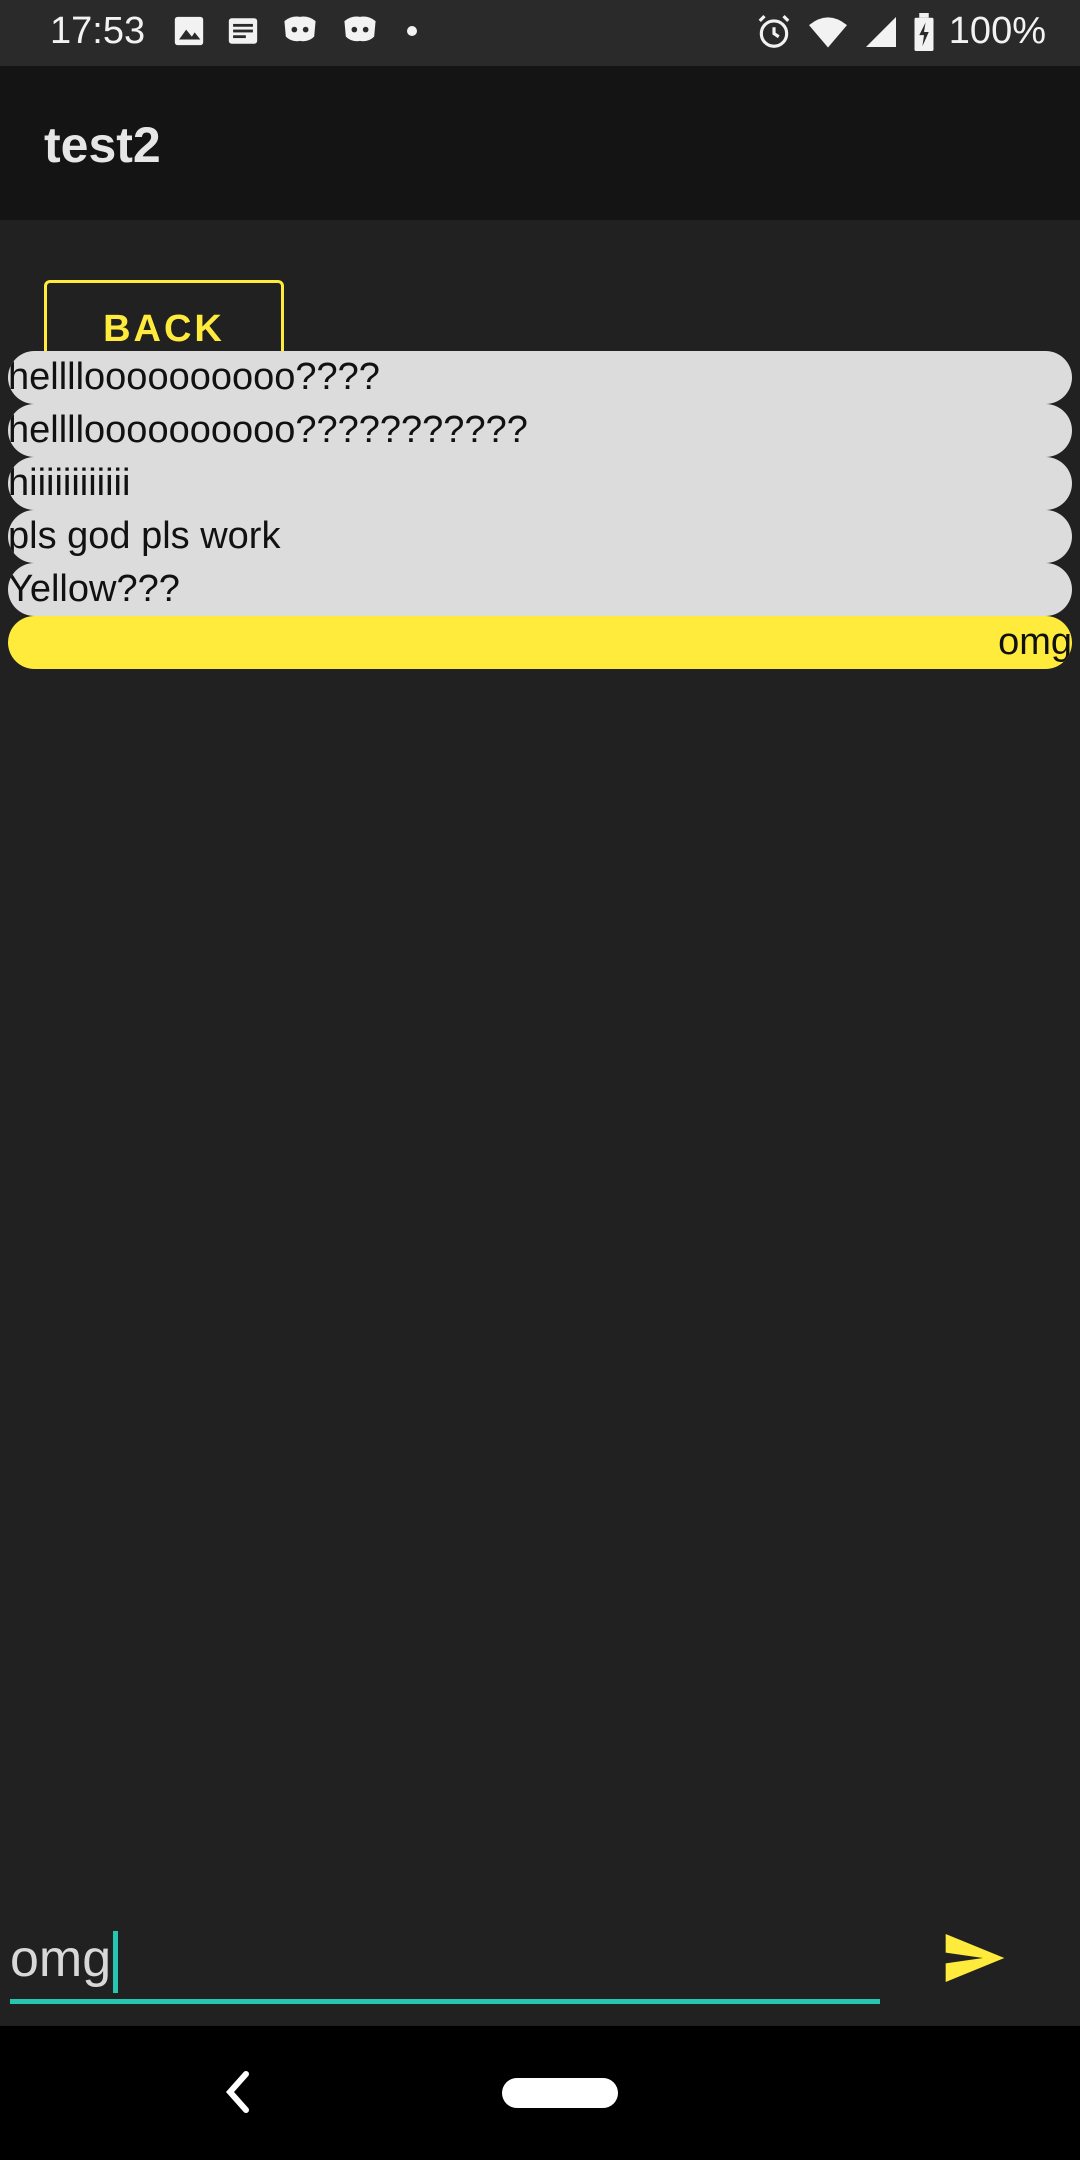 The image size is (1080, 2160). What do you see at coordinates (880, 31) in the screenshot?
I see `signal-icon` at bounding box center [880, 31].